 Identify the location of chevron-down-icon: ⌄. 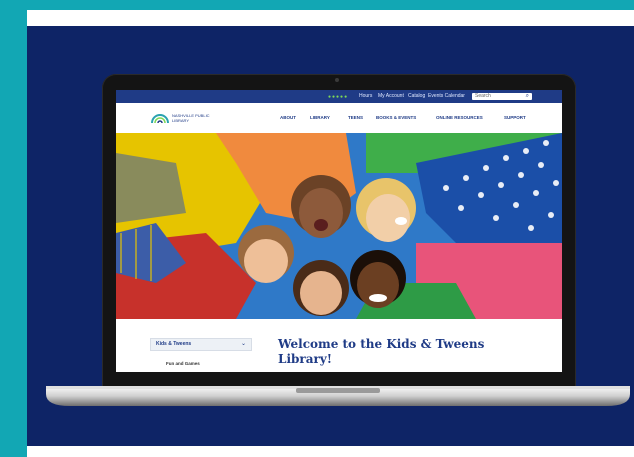
(243, 344).